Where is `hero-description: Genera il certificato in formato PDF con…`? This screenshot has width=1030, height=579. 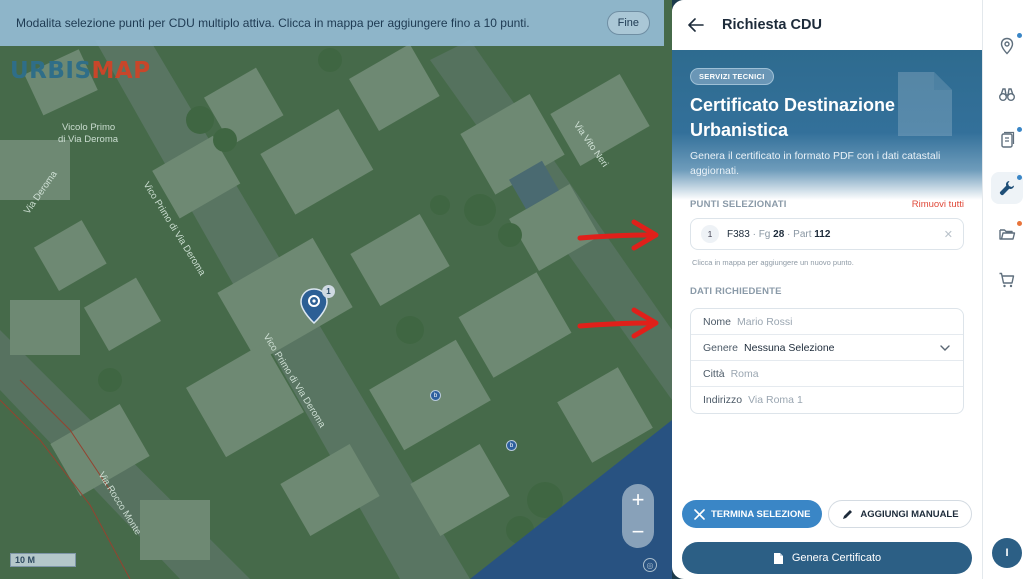
hero-description: Genera il certificato in formato PDF con… is located at coordinates (815, 163).